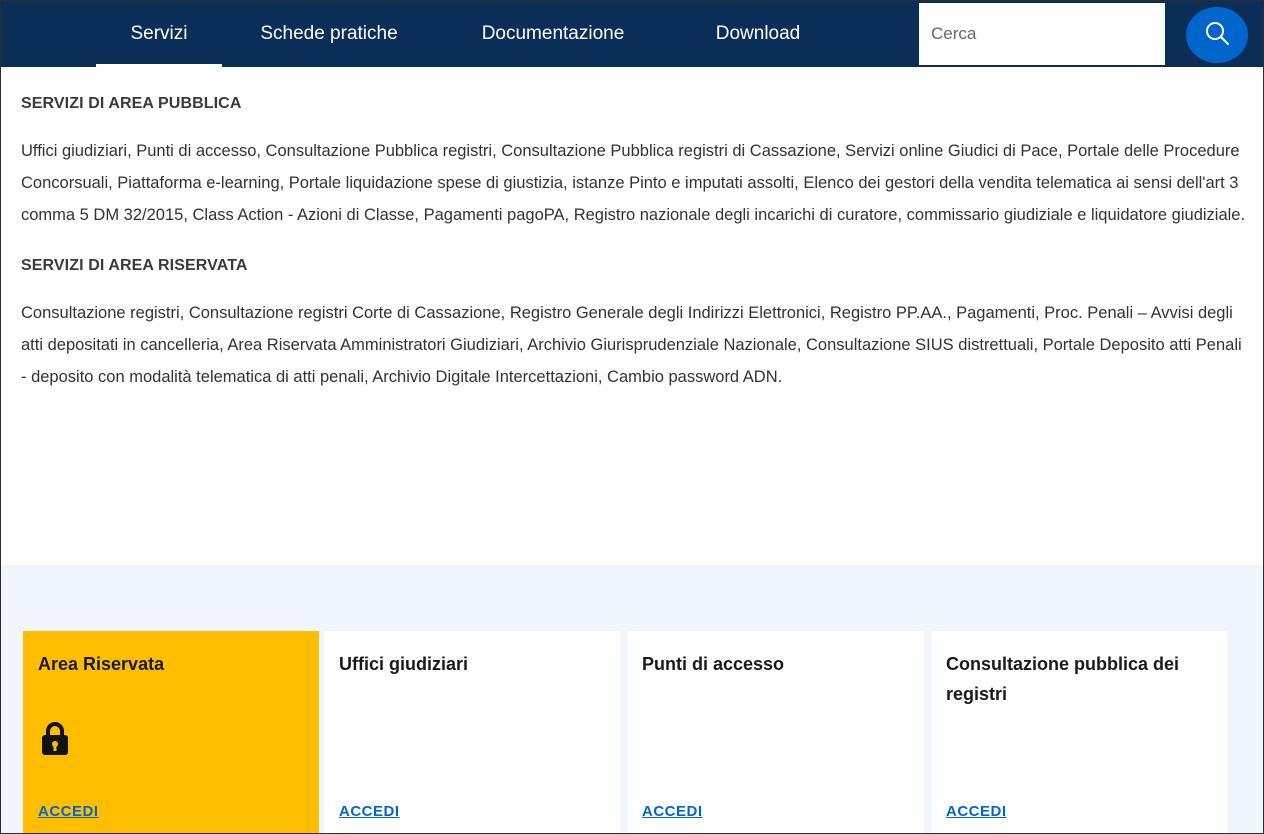 The height and width of the screenshot is (834, 1264). Describe the element at coordinates (131, 103) in the screenshot. I see `section-title-public: SERVIZI DI AREA PUBBLICA` at that location.